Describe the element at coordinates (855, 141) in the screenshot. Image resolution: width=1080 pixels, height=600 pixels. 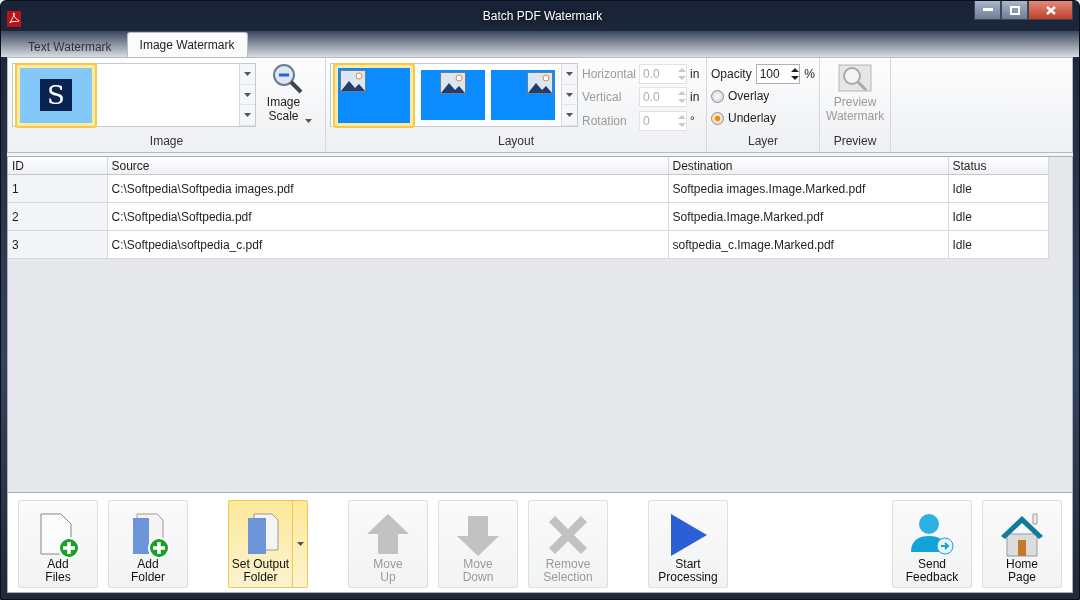
I see `group-label: Preview` at that location.